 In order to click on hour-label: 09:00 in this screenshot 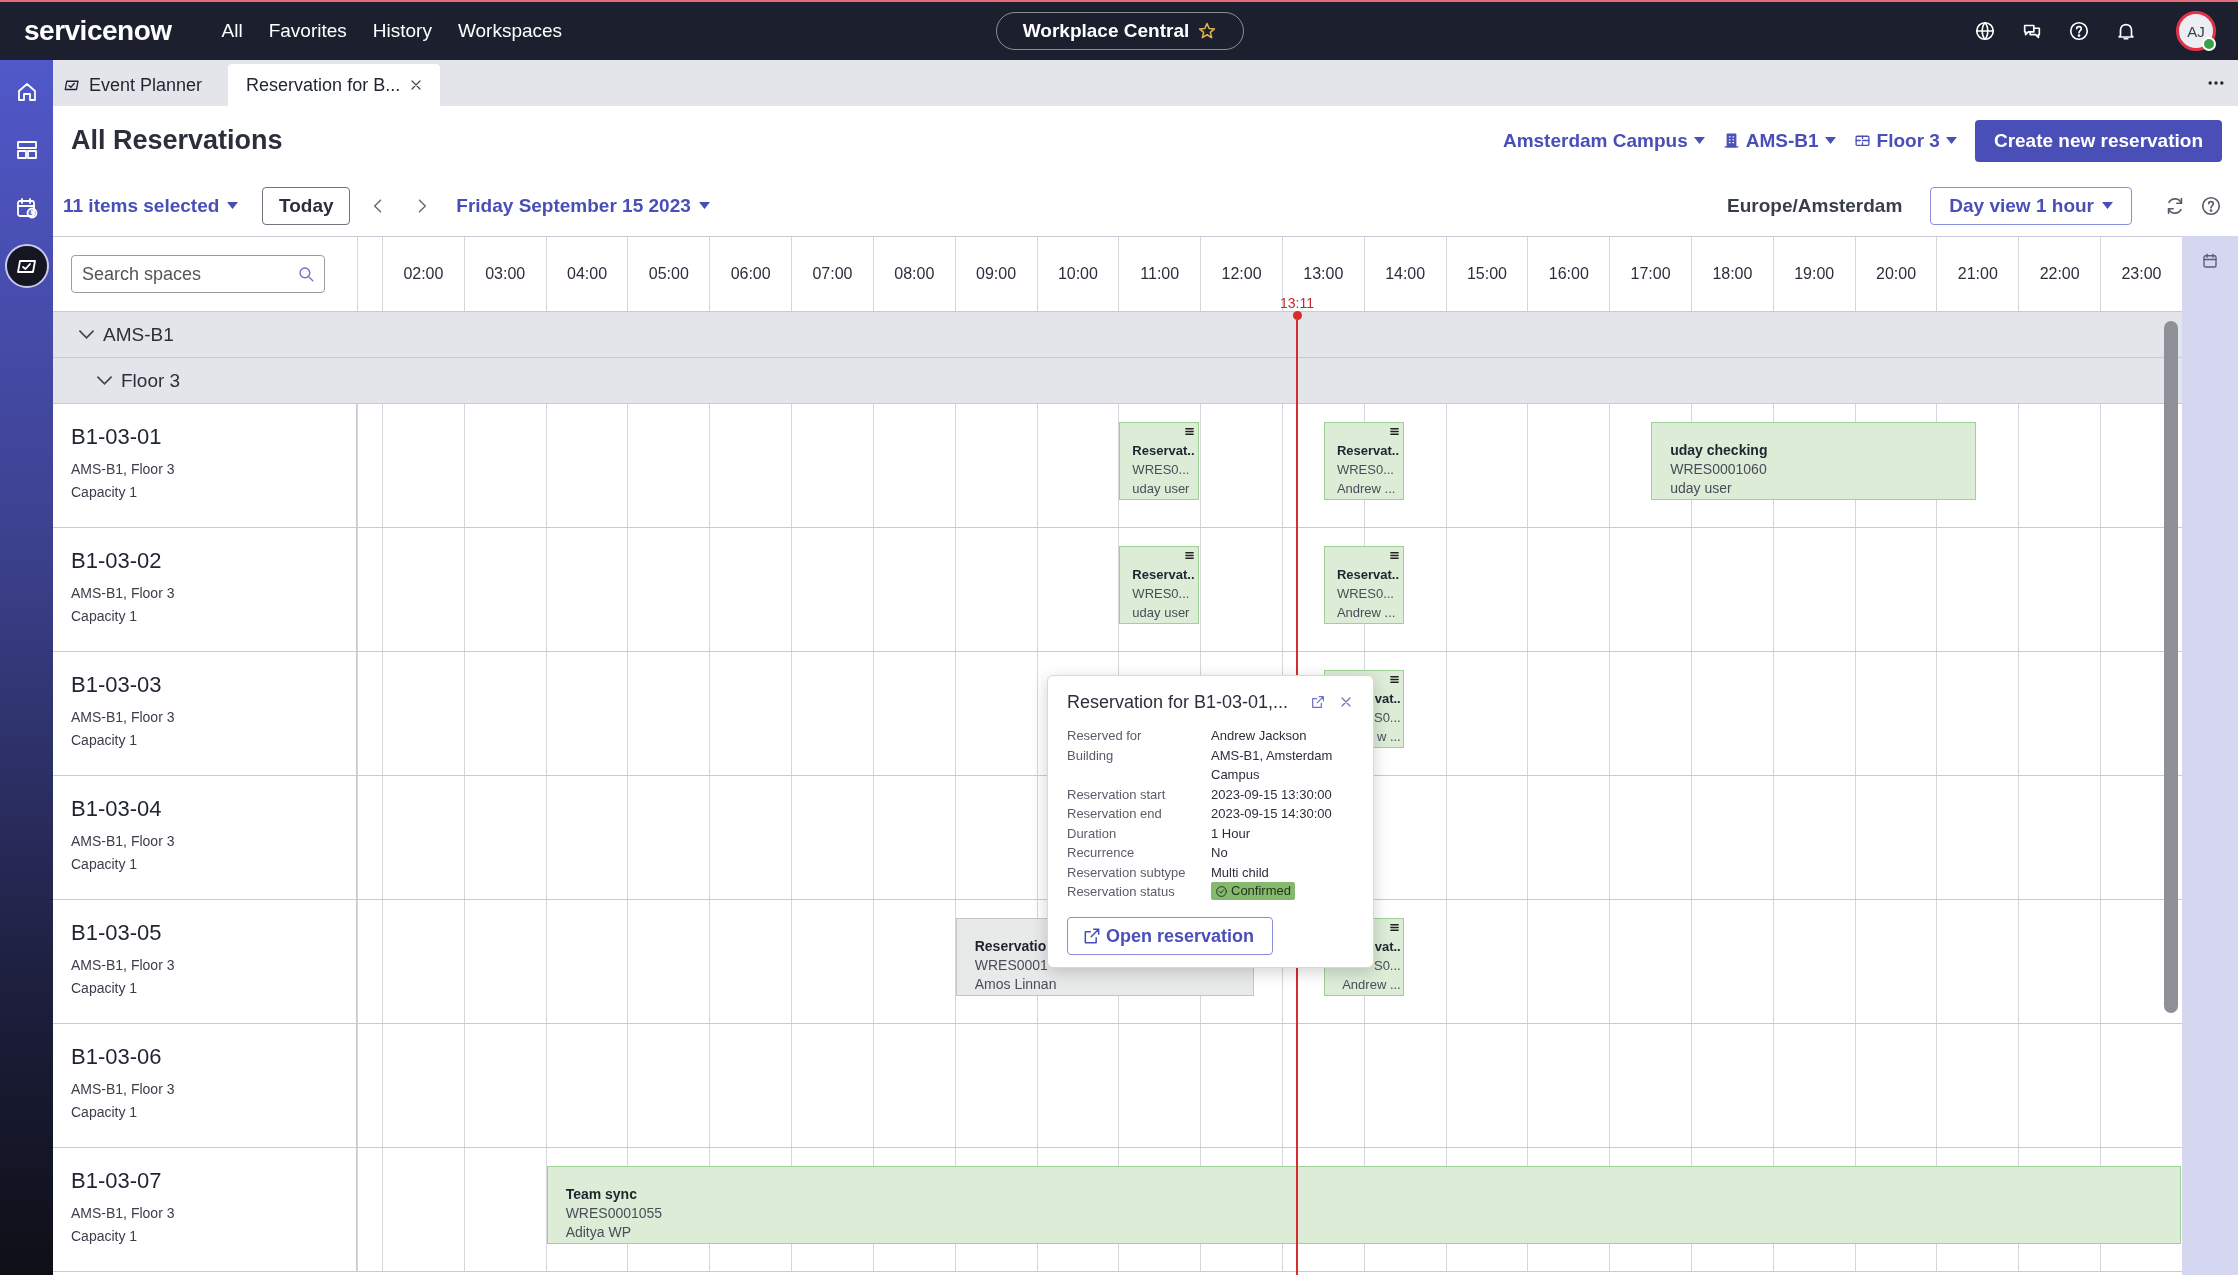, I will do `click(996, 274)`.